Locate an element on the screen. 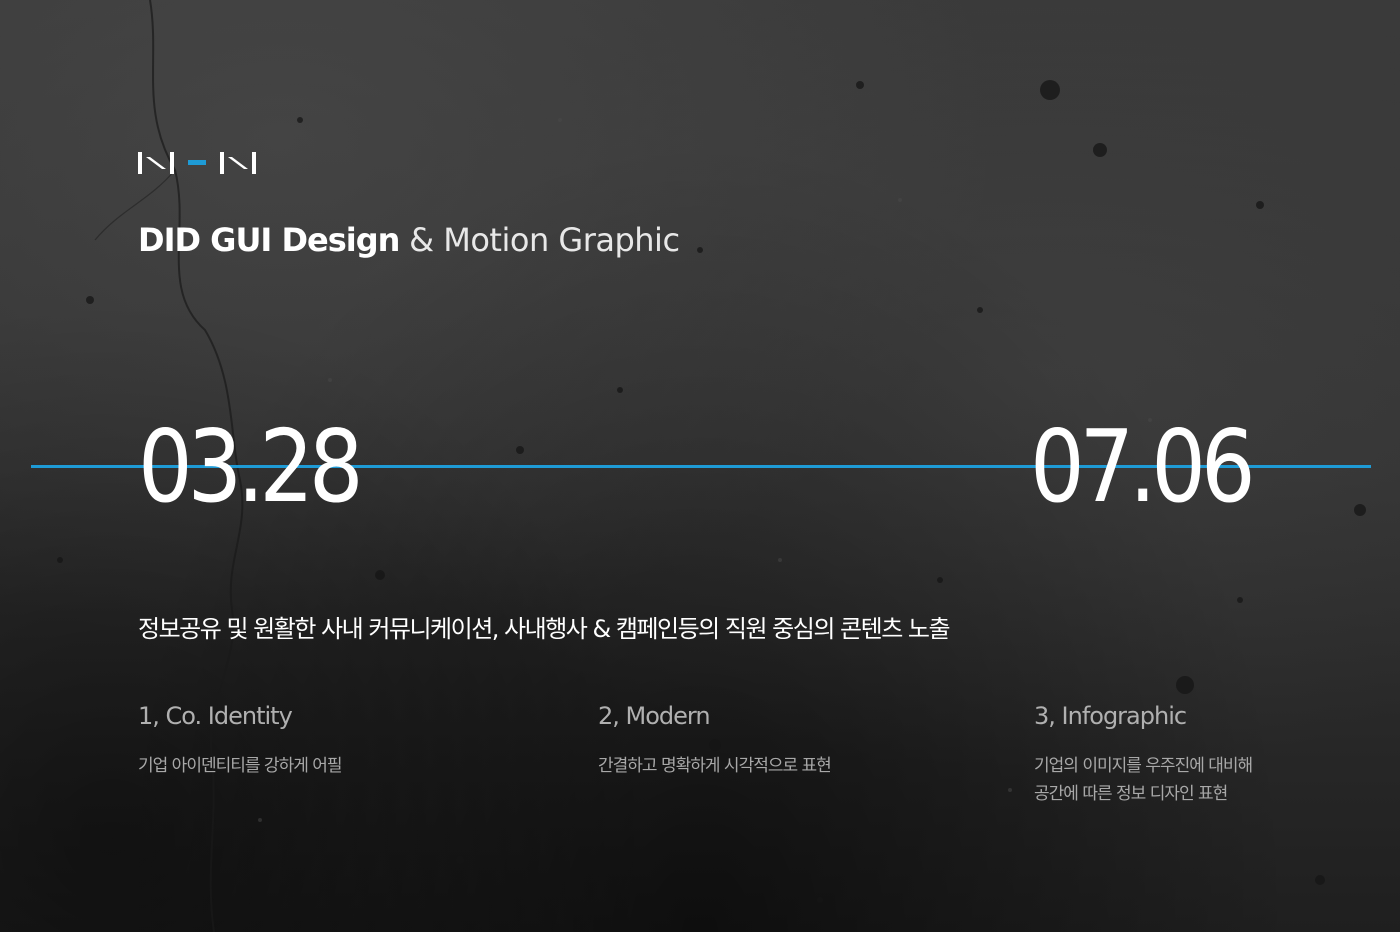 Image resolution: width=1400 pixels, height=932 pixels. feature-description-line: 기업의 이미지를 우주진에 대비해 is located at coordinates (1143, 766).